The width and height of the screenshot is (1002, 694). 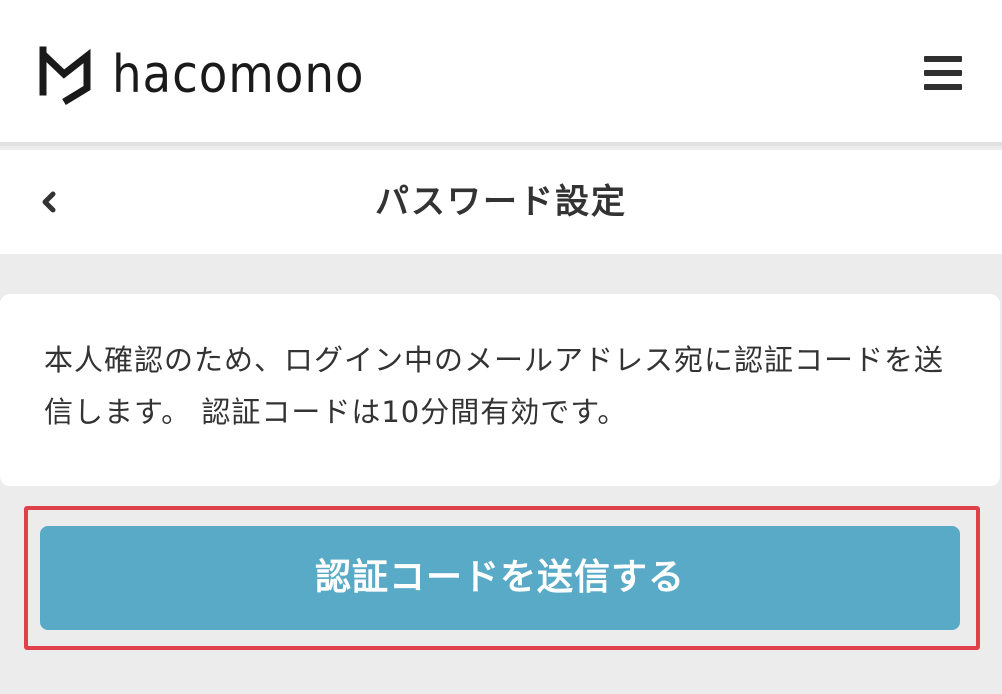 I want to click on chevron-left-icon, so click(x=49, y=202).